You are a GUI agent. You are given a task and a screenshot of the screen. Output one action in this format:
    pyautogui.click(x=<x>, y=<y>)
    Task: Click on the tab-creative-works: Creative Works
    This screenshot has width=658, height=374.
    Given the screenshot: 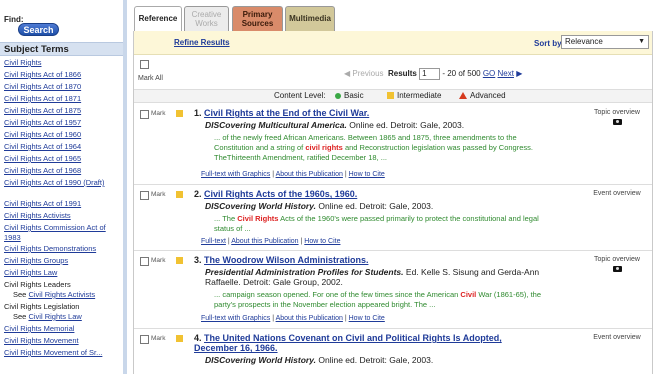 What is the action you would take?
    pyautogui.click(x=206, y=18)
    